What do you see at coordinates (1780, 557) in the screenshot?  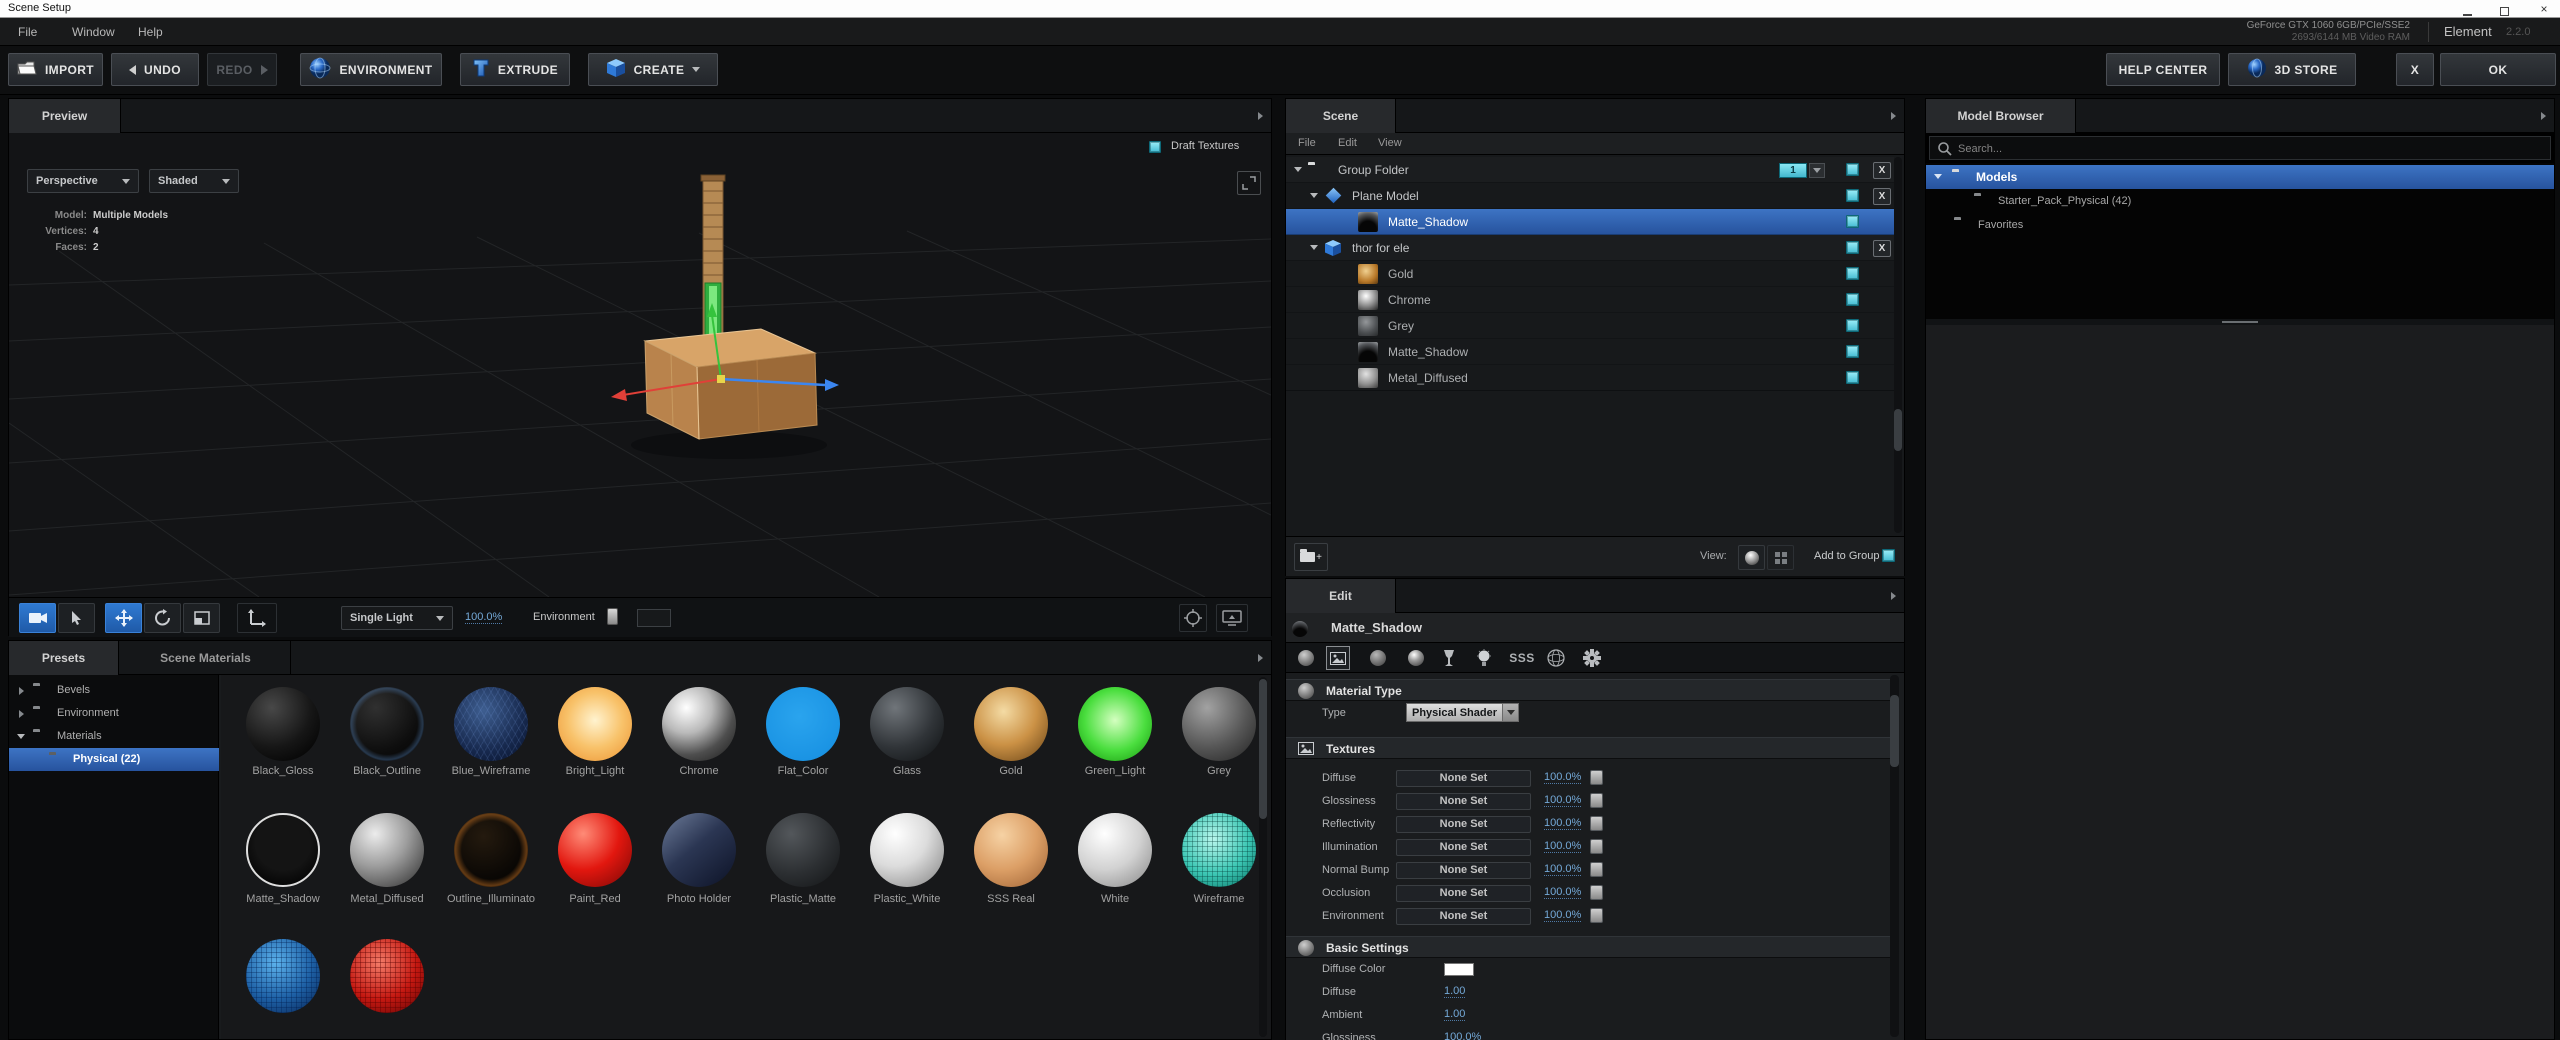 I see `view-grid-button` at bounding box center [1780, 557].